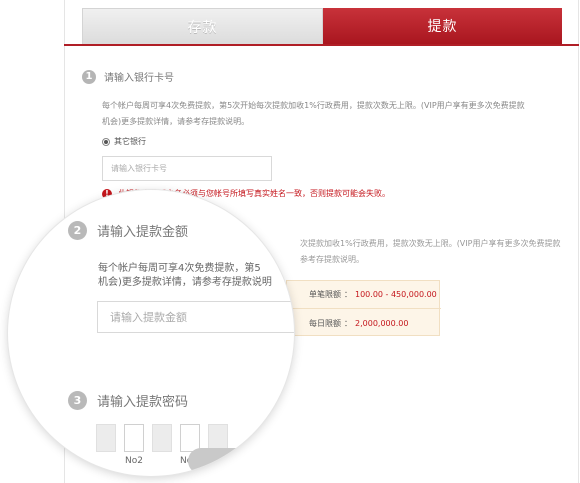 The height and width of the screenshot is (483, 580). Describe the element at coordinates (430, 243) in the screenshot. I see `step2-desc-partial-line1: 次提款加收1%行政费用，提款次数无上限。(VIP用户享有更多次免费提款` at that location.